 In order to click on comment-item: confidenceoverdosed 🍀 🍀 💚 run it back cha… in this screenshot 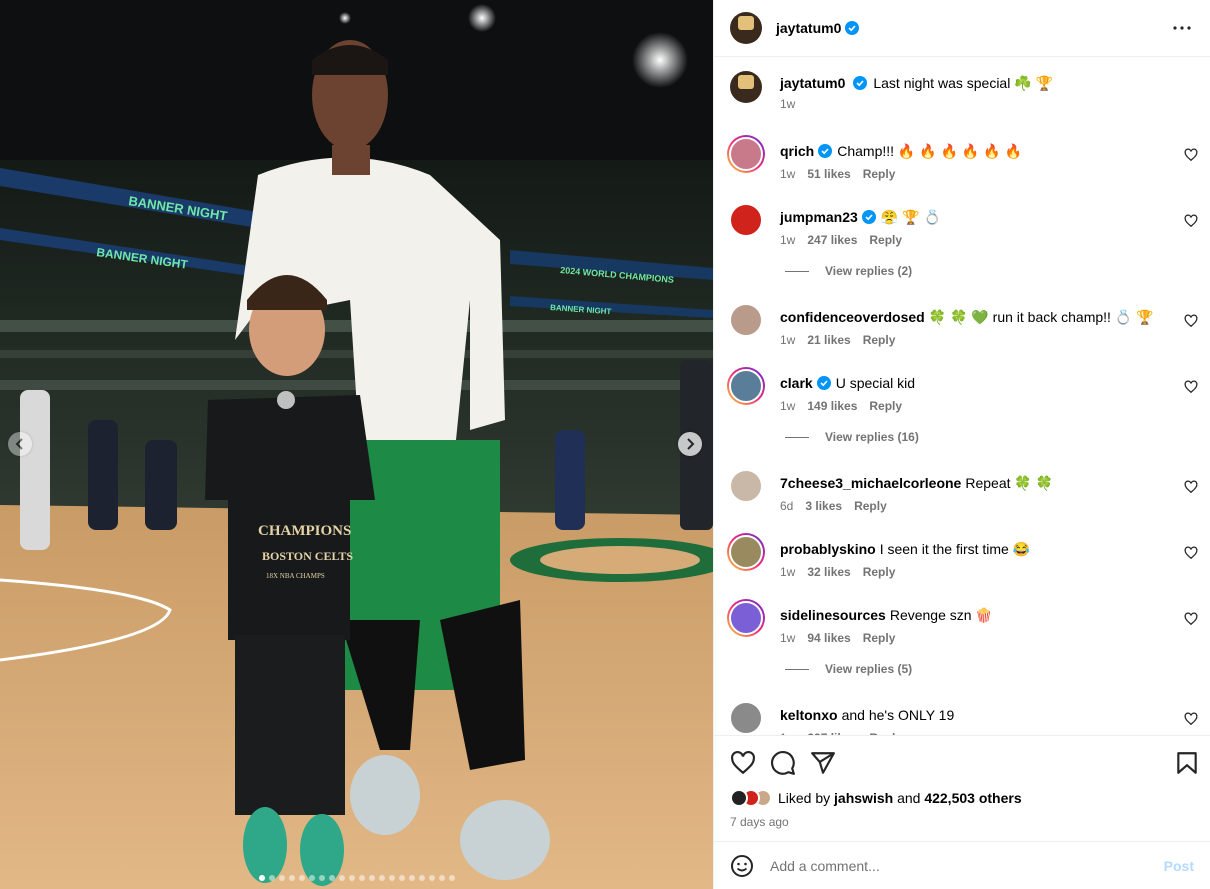, I will do `click(968, 324)`.